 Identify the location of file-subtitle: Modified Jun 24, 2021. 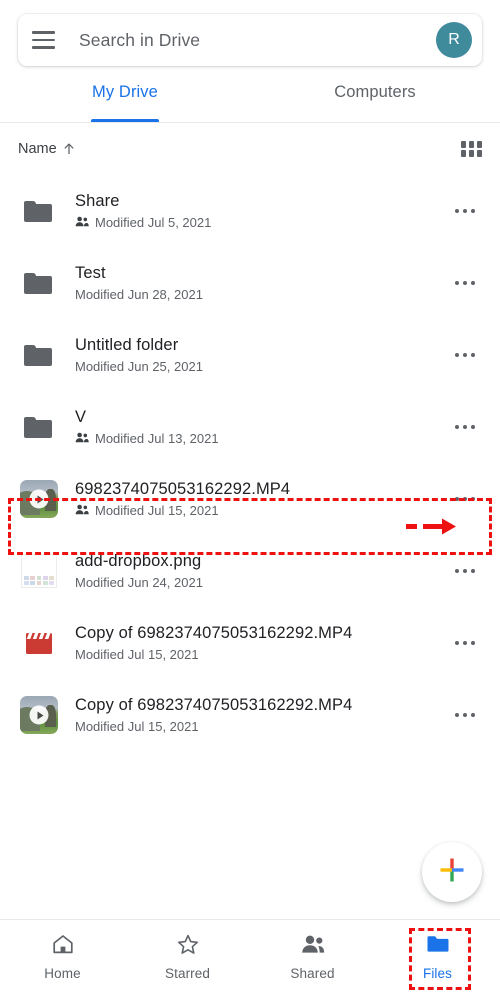
(261, 582).